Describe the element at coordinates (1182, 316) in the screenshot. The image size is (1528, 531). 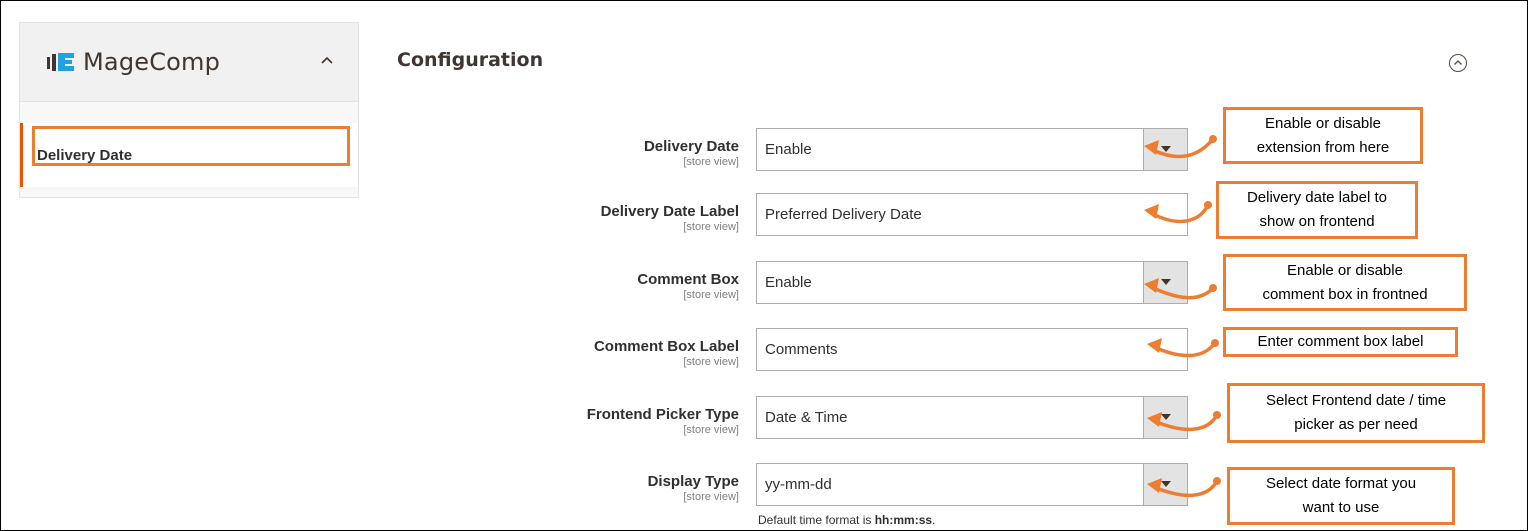
I see `callout-arrows` at that location.